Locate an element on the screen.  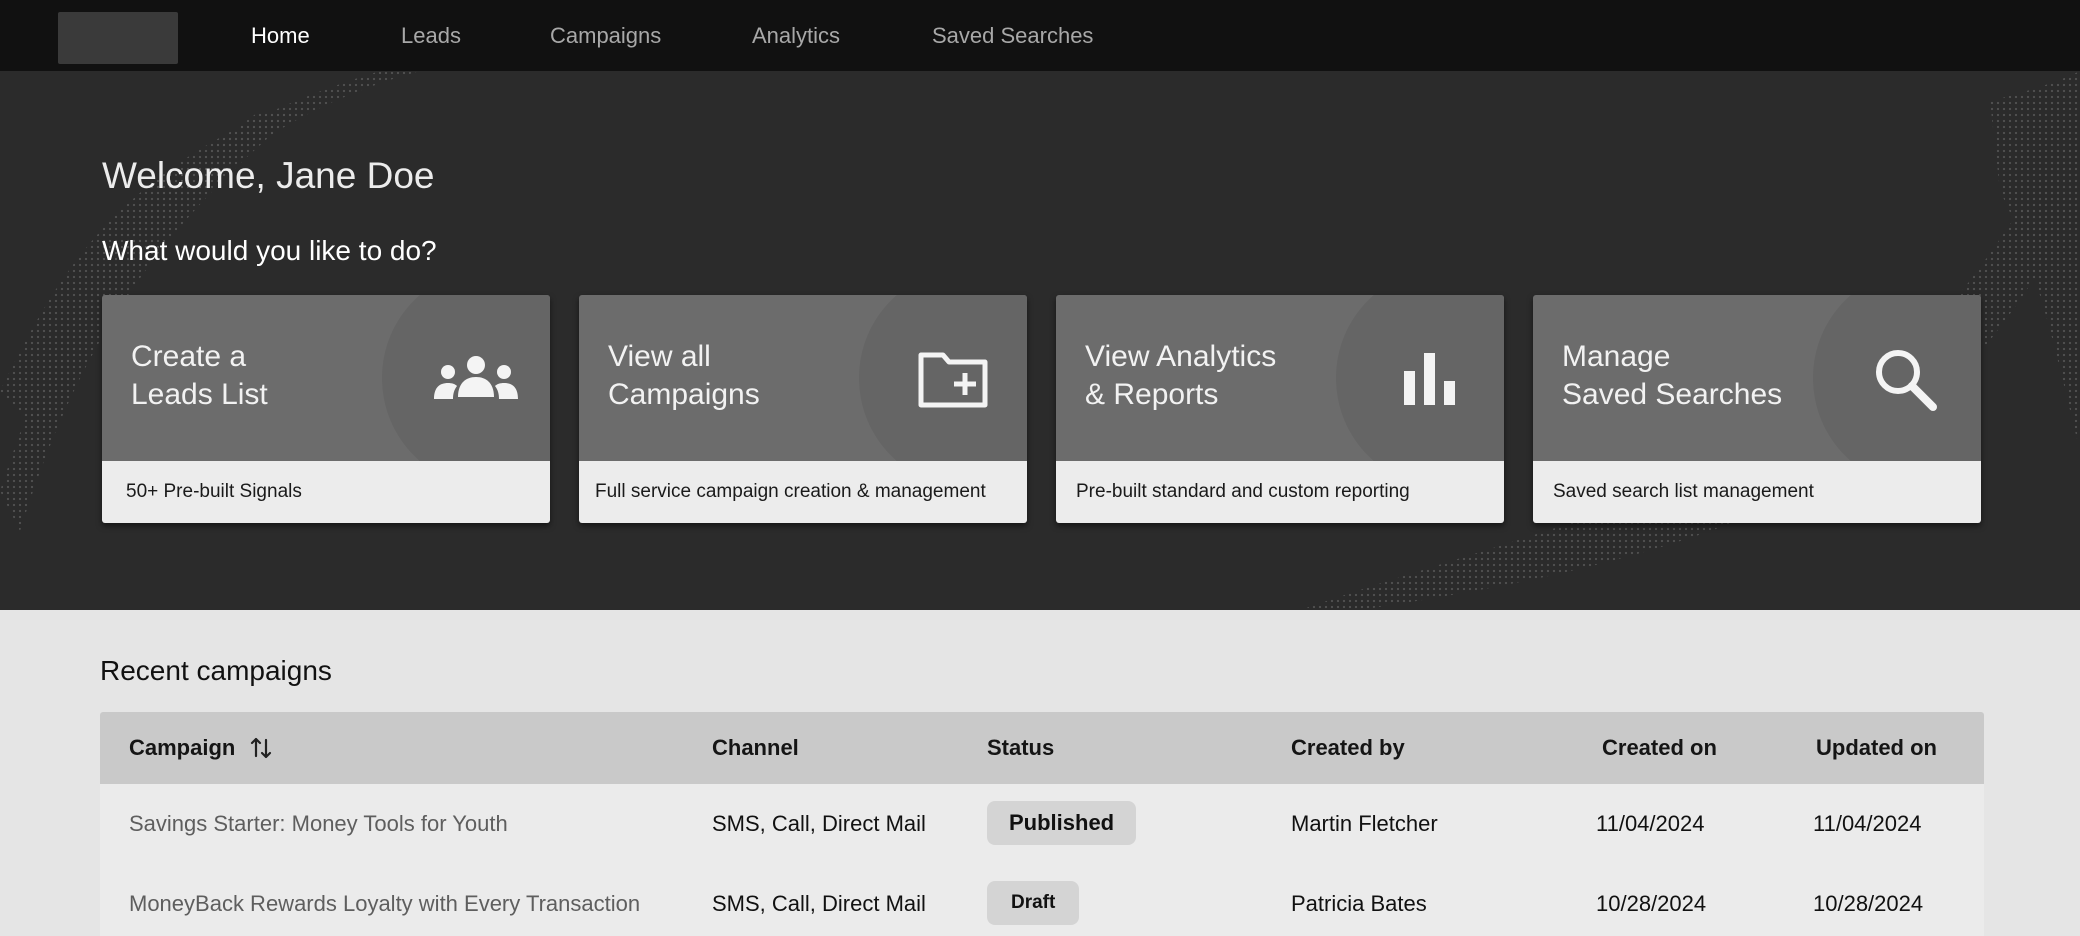
nav-item-campaigns: Campaigns is located at coordinates (605, 35).